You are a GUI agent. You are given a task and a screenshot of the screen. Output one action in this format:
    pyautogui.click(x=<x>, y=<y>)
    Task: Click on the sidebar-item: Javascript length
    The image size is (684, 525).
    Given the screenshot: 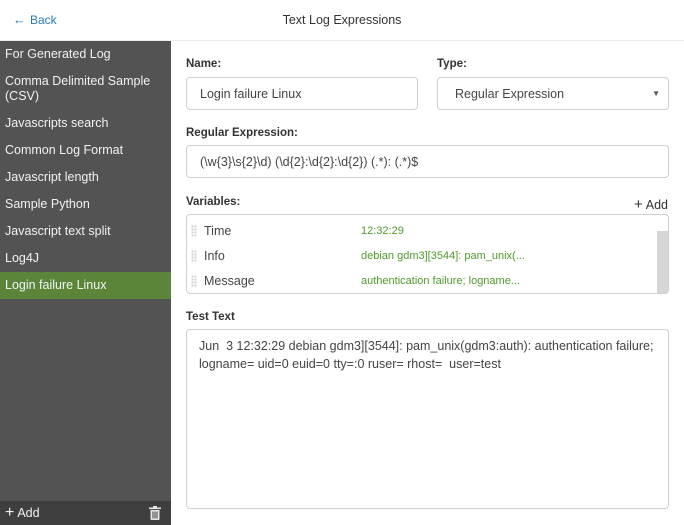 What is the action you would take?
    pyautogui.click(x=85, y=177)
    